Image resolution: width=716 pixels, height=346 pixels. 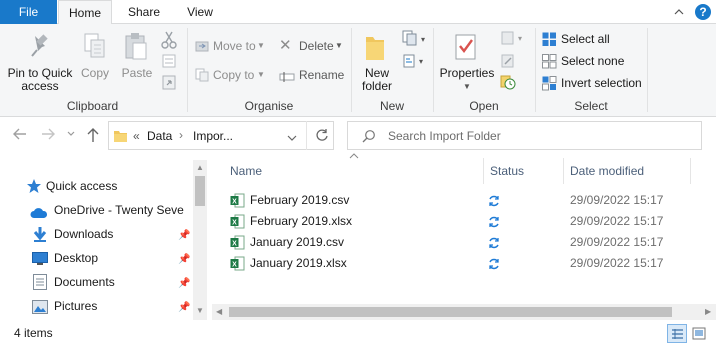 I want to click on pin-to-quick-access-button: Pin to Quick access, so click(x=40, y=80).